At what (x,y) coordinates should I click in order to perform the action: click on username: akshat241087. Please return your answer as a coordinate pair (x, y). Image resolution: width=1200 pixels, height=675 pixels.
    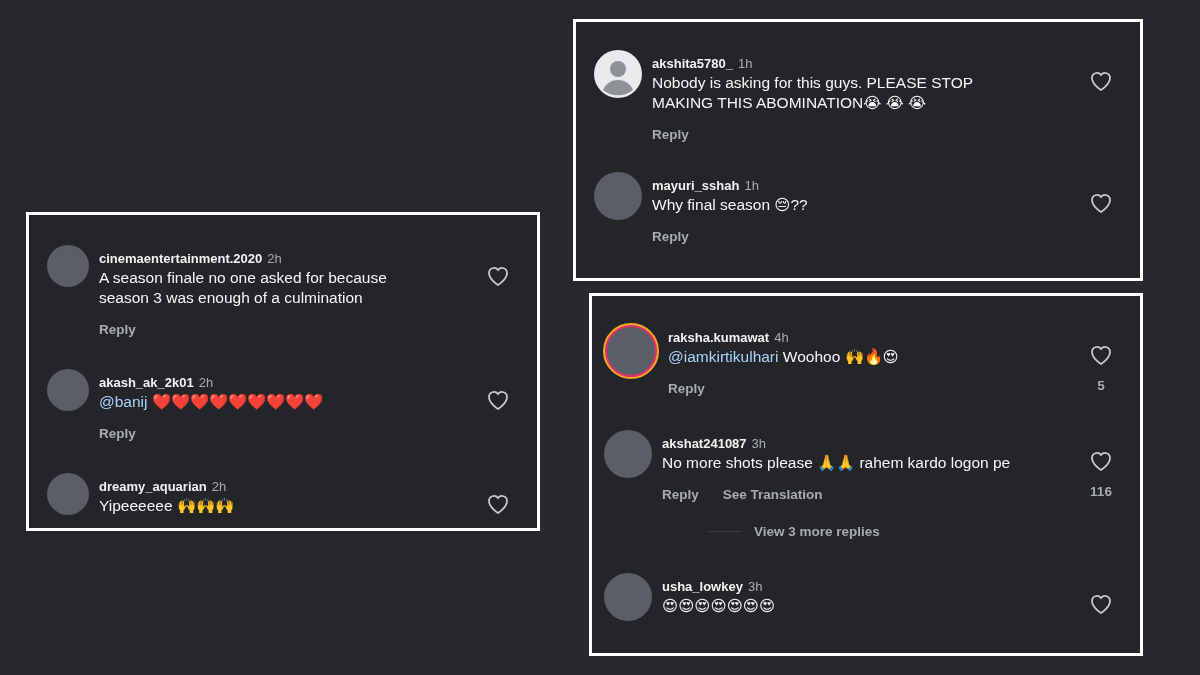
    Looking at the image, I should click on (704, 443).